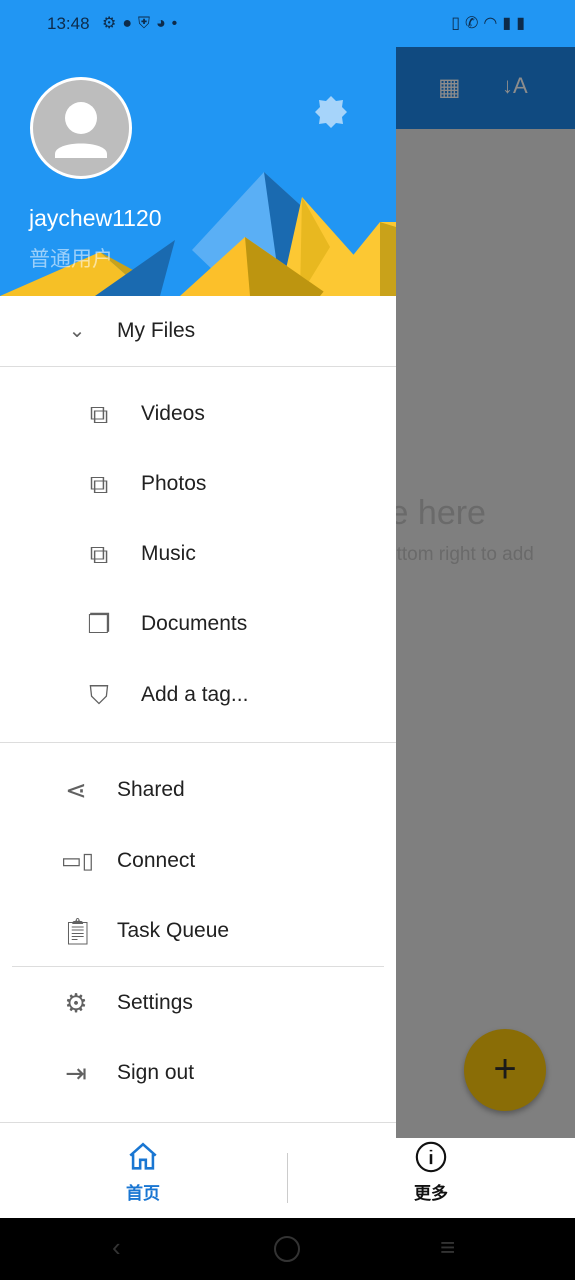  I want to click on menu-photos: ⧉ Photos, so click(198, 484).